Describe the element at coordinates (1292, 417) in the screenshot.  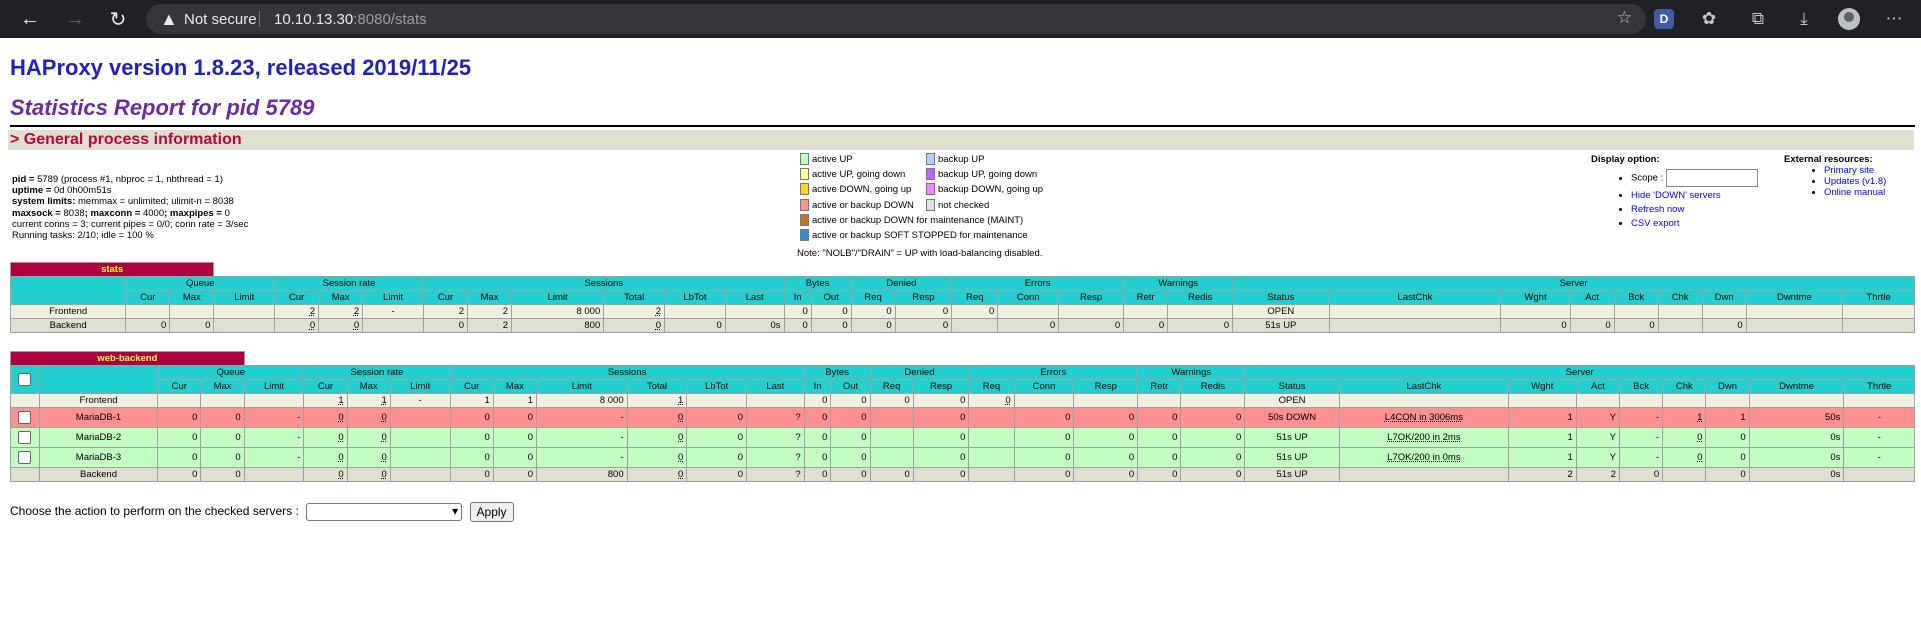
I see `table-cell: 50s DOWN` at that location.